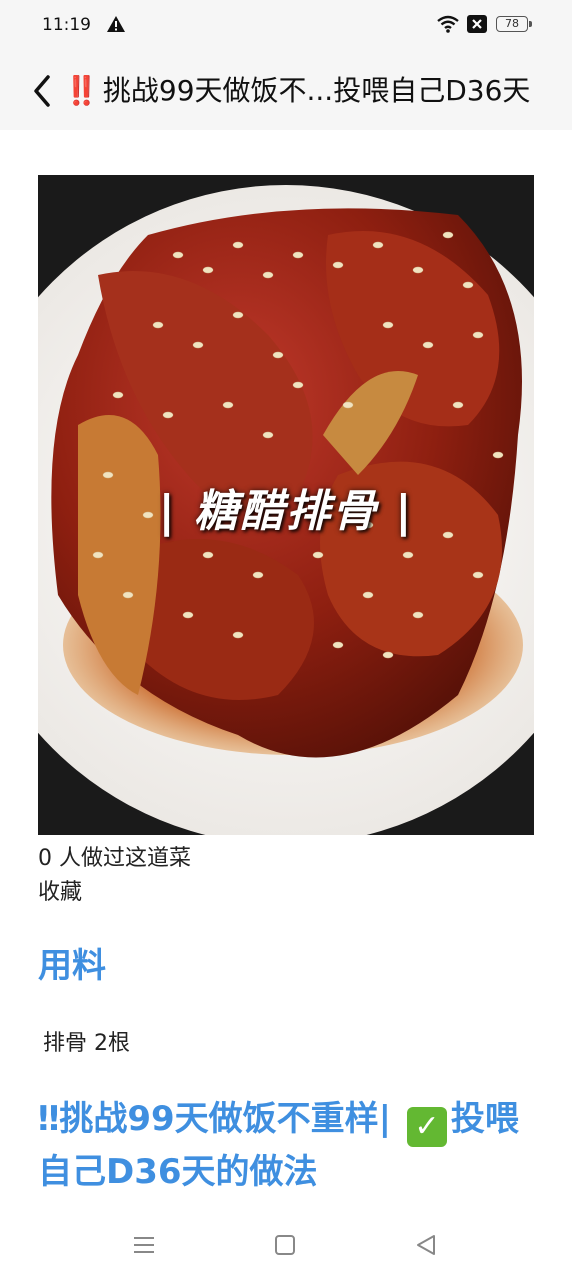  What do you see at coordinates (81, 90) in the screenshot?
I see `double-exclamation-icon: ‼️` at bounding box center [81, 90].